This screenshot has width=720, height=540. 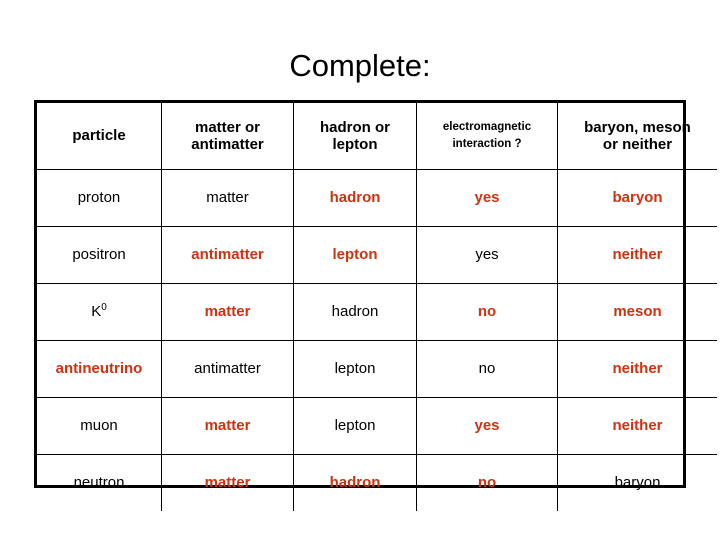 I want to click on table-row: proton matter hadron yes baryon, so click(x=377, y=198).